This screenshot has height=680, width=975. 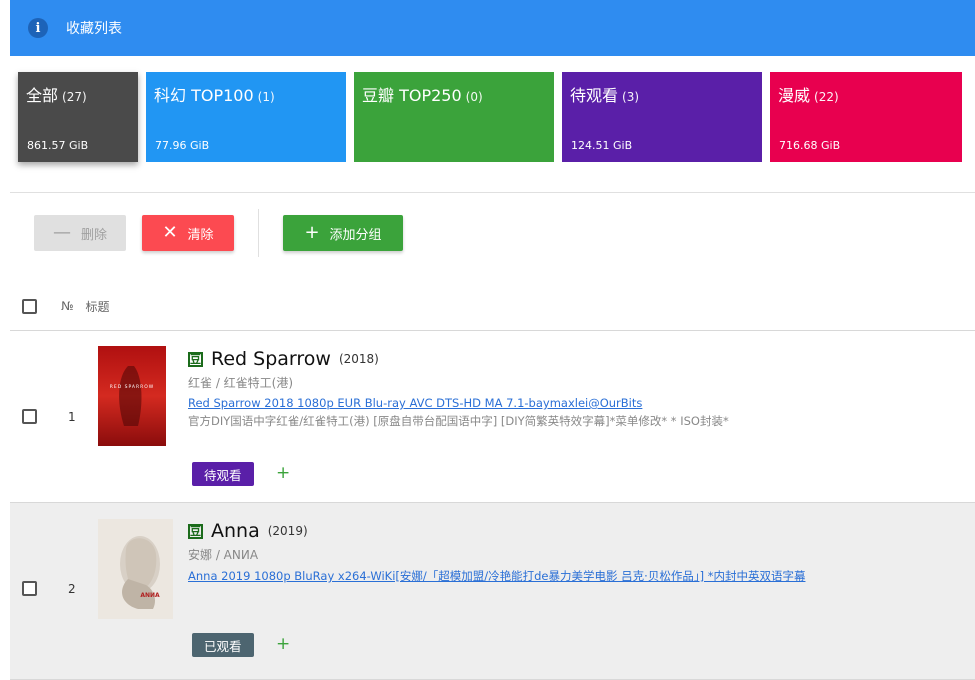 I want to click on minus-icon: —, so click(x=61, y=232).